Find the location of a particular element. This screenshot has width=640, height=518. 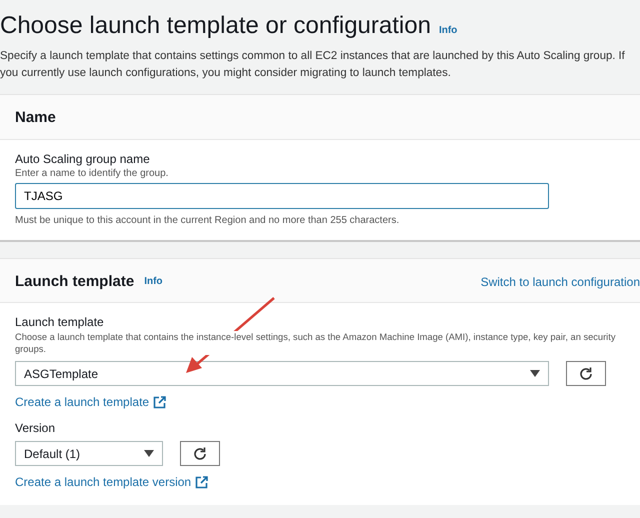

page-title: Choose launch template or configuration is located at coordinates (215, 26).